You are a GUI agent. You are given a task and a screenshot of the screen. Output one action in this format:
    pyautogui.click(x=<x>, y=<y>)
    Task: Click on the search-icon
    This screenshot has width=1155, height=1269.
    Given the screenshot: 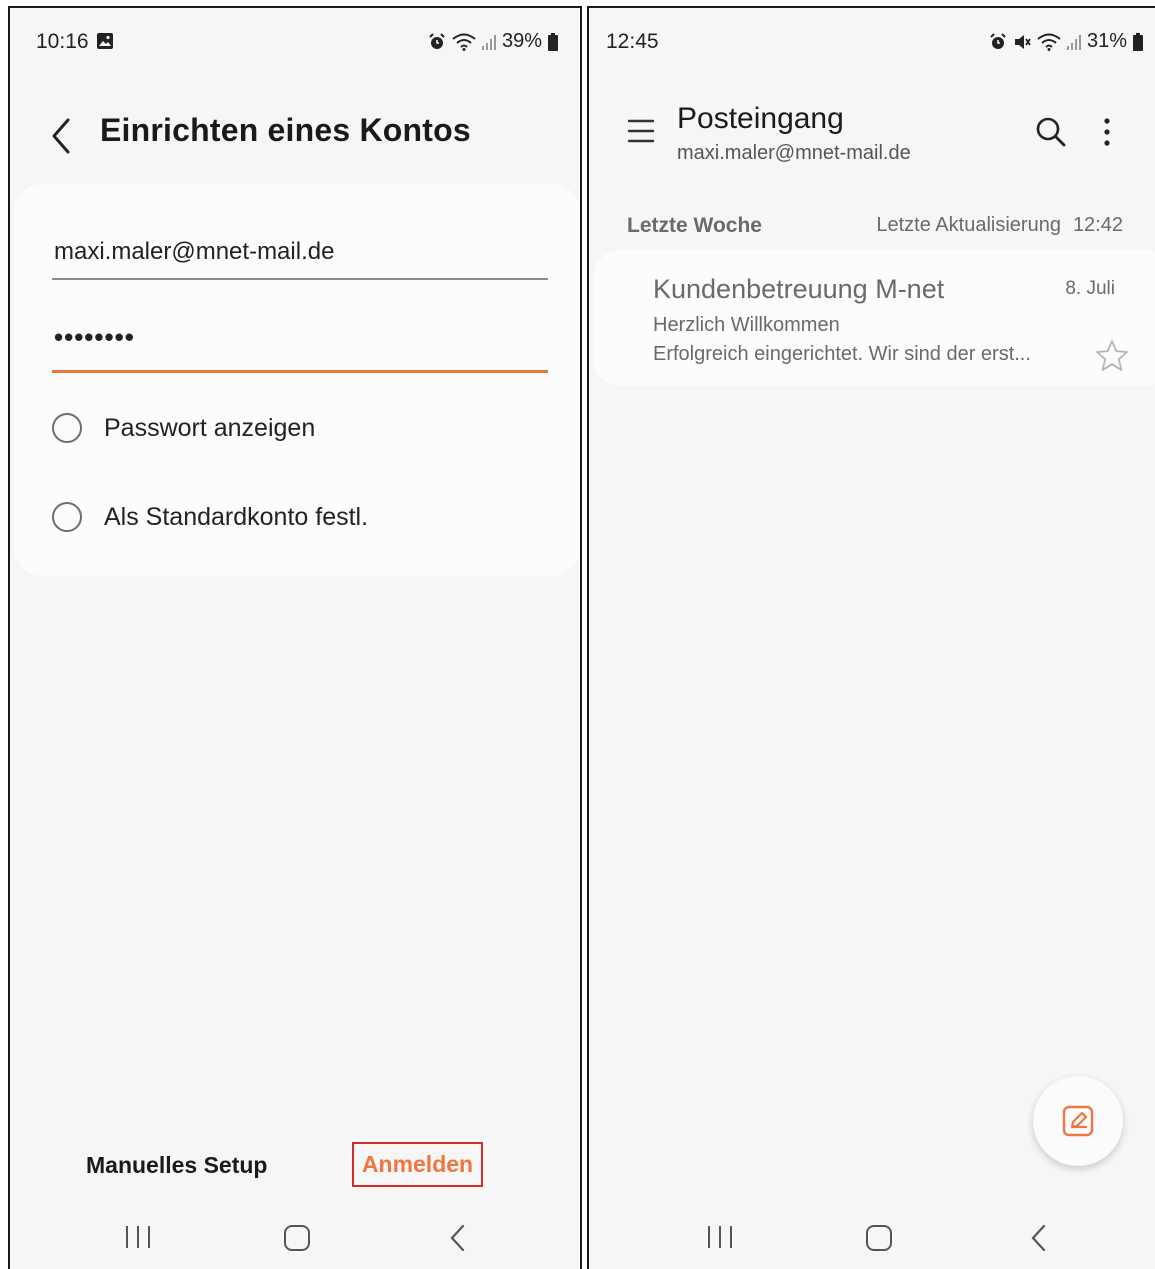 What is the action you would take?
    pyautogui.click(x=1051, y=132)
    